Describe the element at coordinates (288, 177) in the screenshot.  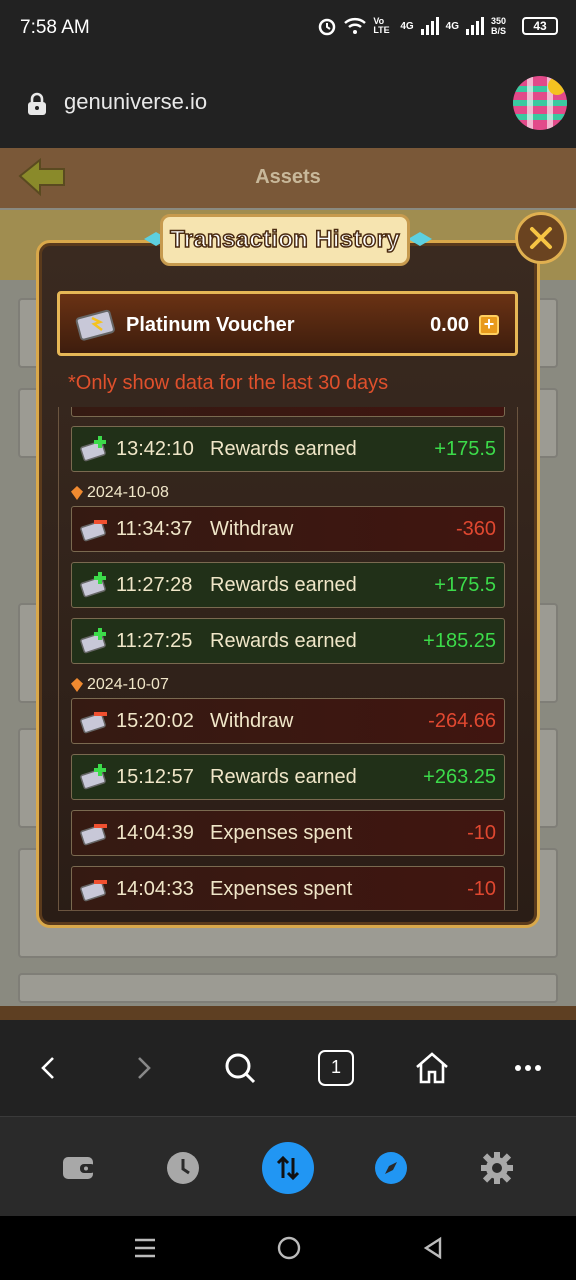
I see `page-title: Assets` at that location.